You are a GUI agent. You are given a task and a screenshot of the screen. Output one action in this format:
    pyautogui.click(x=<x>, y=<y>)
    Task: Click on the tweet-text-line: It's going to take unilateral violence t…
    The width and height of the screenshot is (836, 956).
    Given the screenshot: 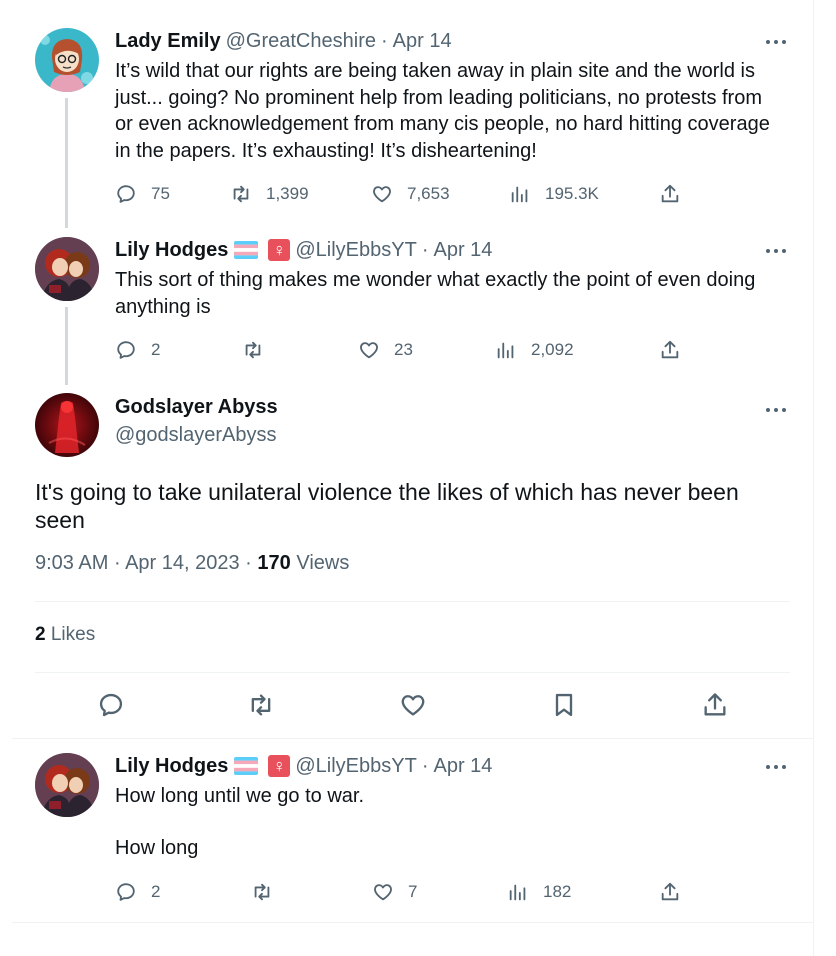 What is the action you would take?
    pyautogui.click(x=387, y=492)
    